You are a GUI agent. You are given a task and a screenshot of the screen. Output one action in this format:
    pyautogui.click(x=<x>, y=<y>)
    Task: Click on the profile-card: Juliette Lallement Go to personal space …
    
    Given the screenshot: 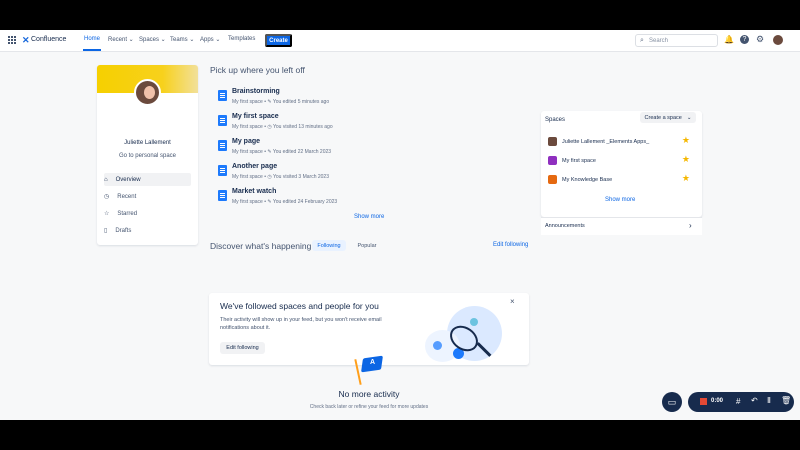 What is the action you would take?
    pyautogui.click(x=147, y=155)
    